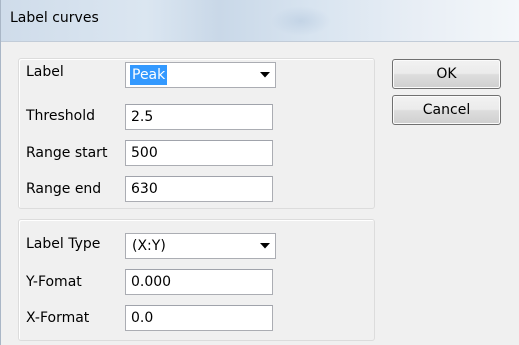 Image resolution: width=519 pixels, height=345 pixels. I want to click on y-format-input: 0.000, so click(199, 282).